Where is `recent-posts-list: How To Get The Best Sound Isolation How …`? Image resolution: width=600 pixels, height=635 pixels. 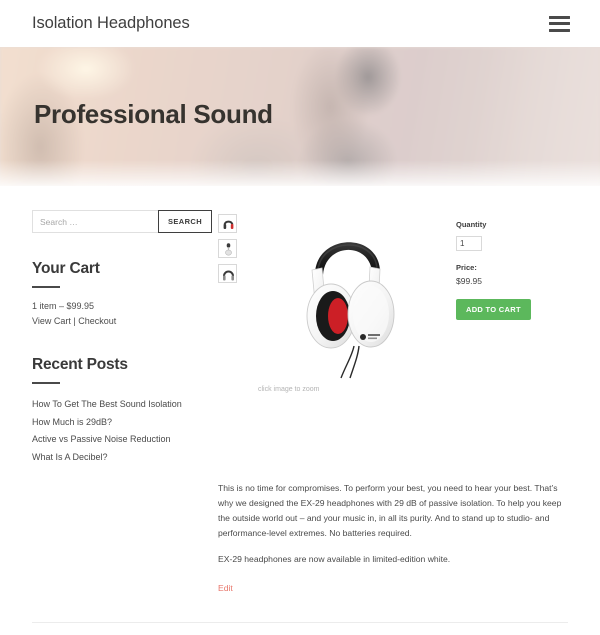
recent-posts-list: How To Get The Best Sound Isolation How … is located at coordinates (116, 430).